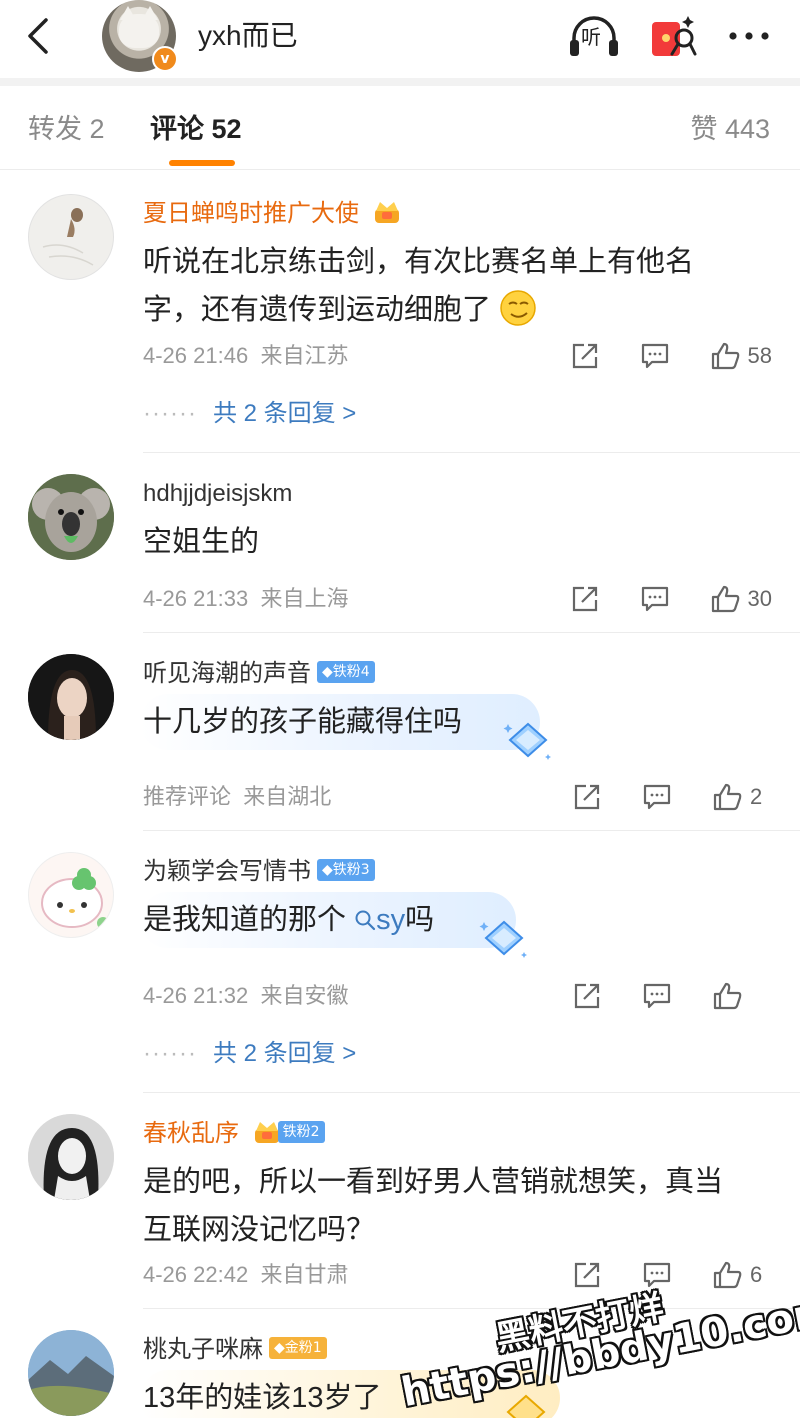  I want to click on comment-location: 来自安徽, so click(304, 995).